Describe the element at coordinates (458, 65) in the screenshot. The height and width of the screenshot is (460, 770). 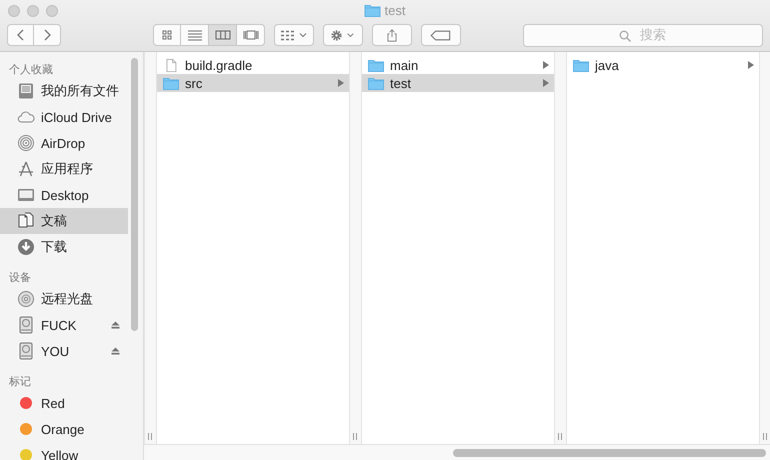
I see `file-row: main` at that location.